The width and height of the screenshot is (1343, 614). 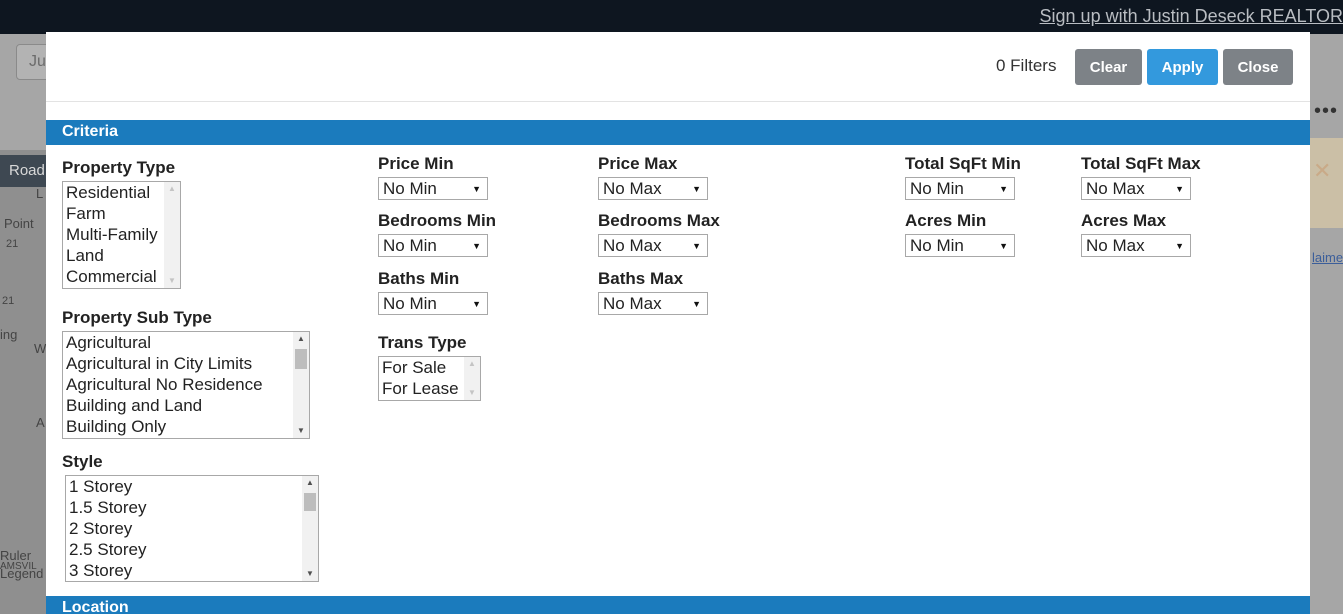 I want to click on acres-max-label: Acres Max, so click(x=1124, y=220).